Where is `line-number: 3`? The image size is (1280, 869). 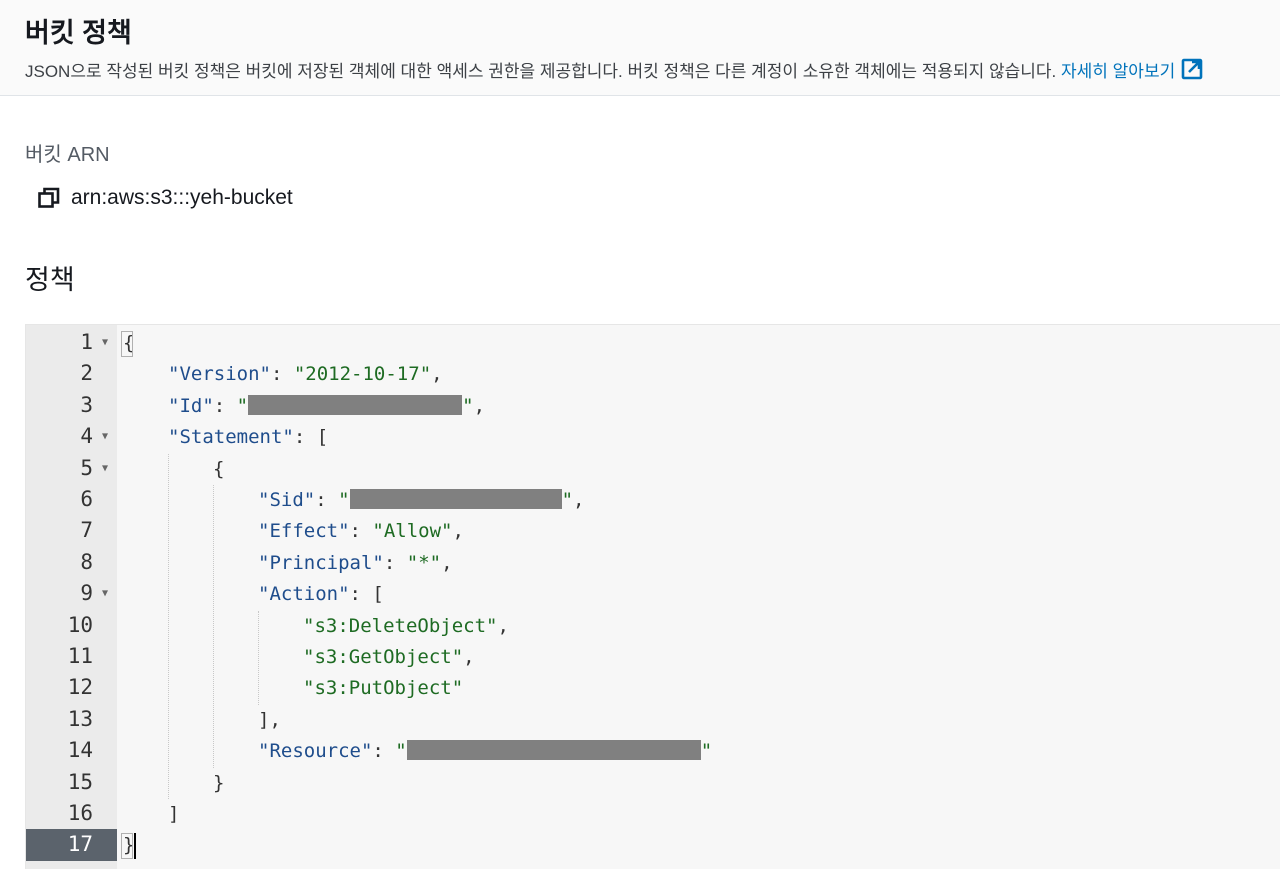
line-number: 3 is located at coordinates (71, 405).